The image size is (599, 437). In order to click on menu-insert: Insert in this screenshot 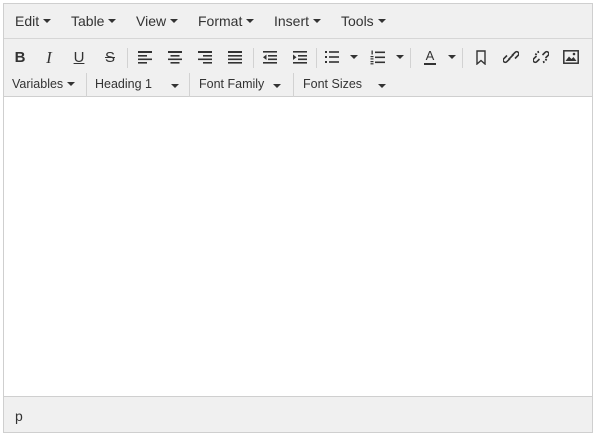, I will do `click(298, 21)`.